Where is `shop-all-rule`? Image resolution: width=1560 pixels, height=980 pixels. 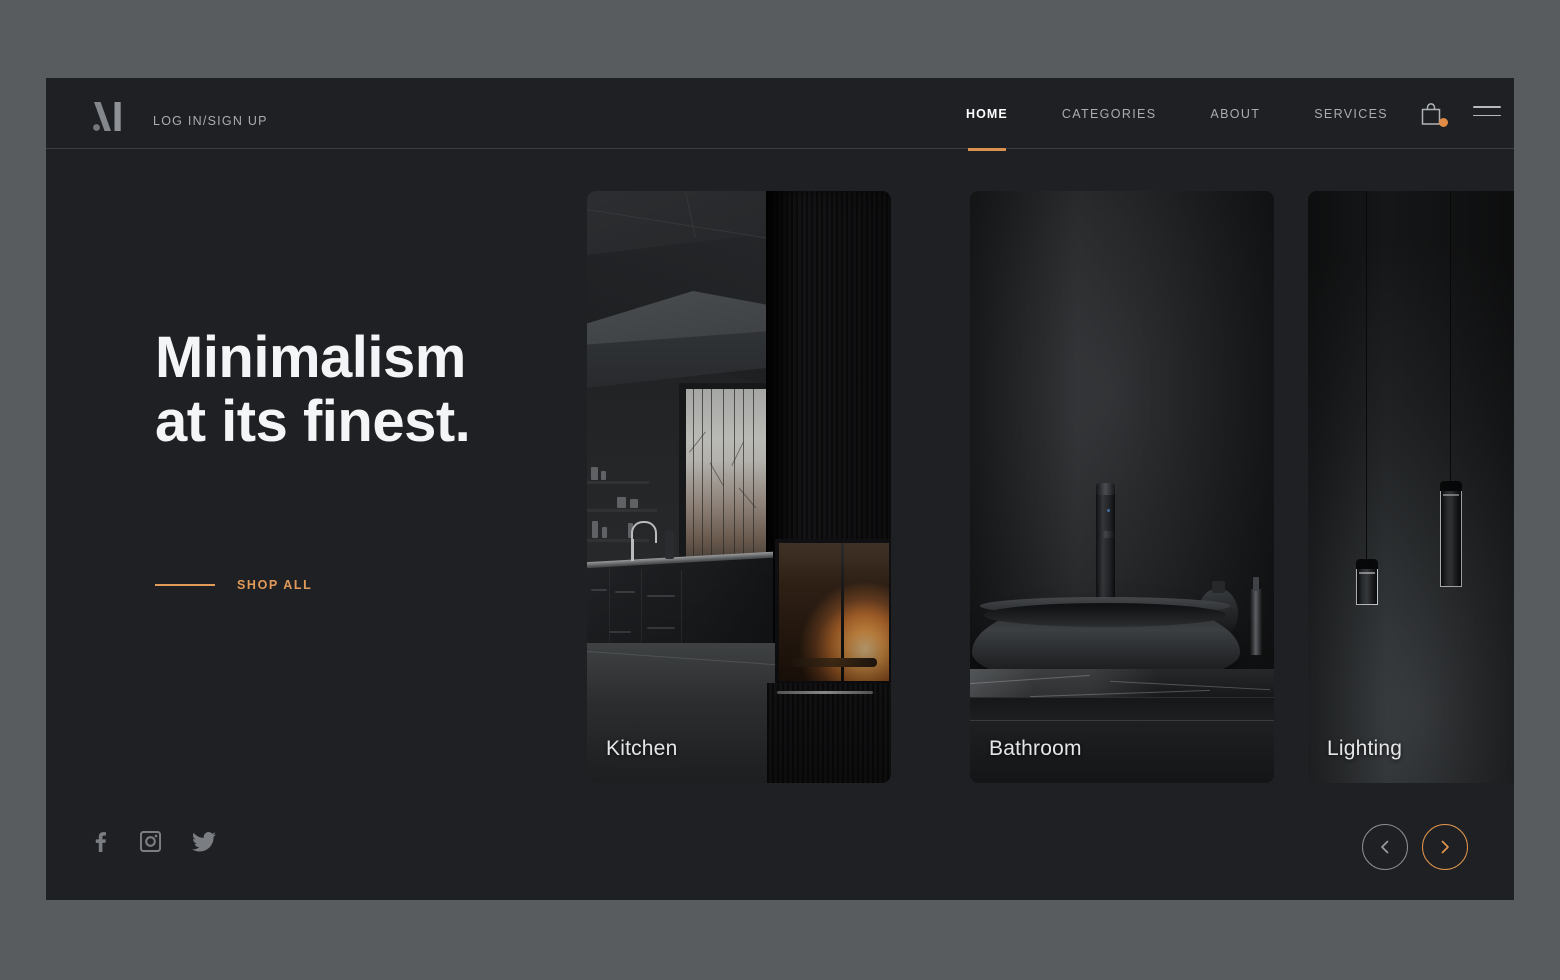 shop-all-rule is located at coordinates (185, 585).